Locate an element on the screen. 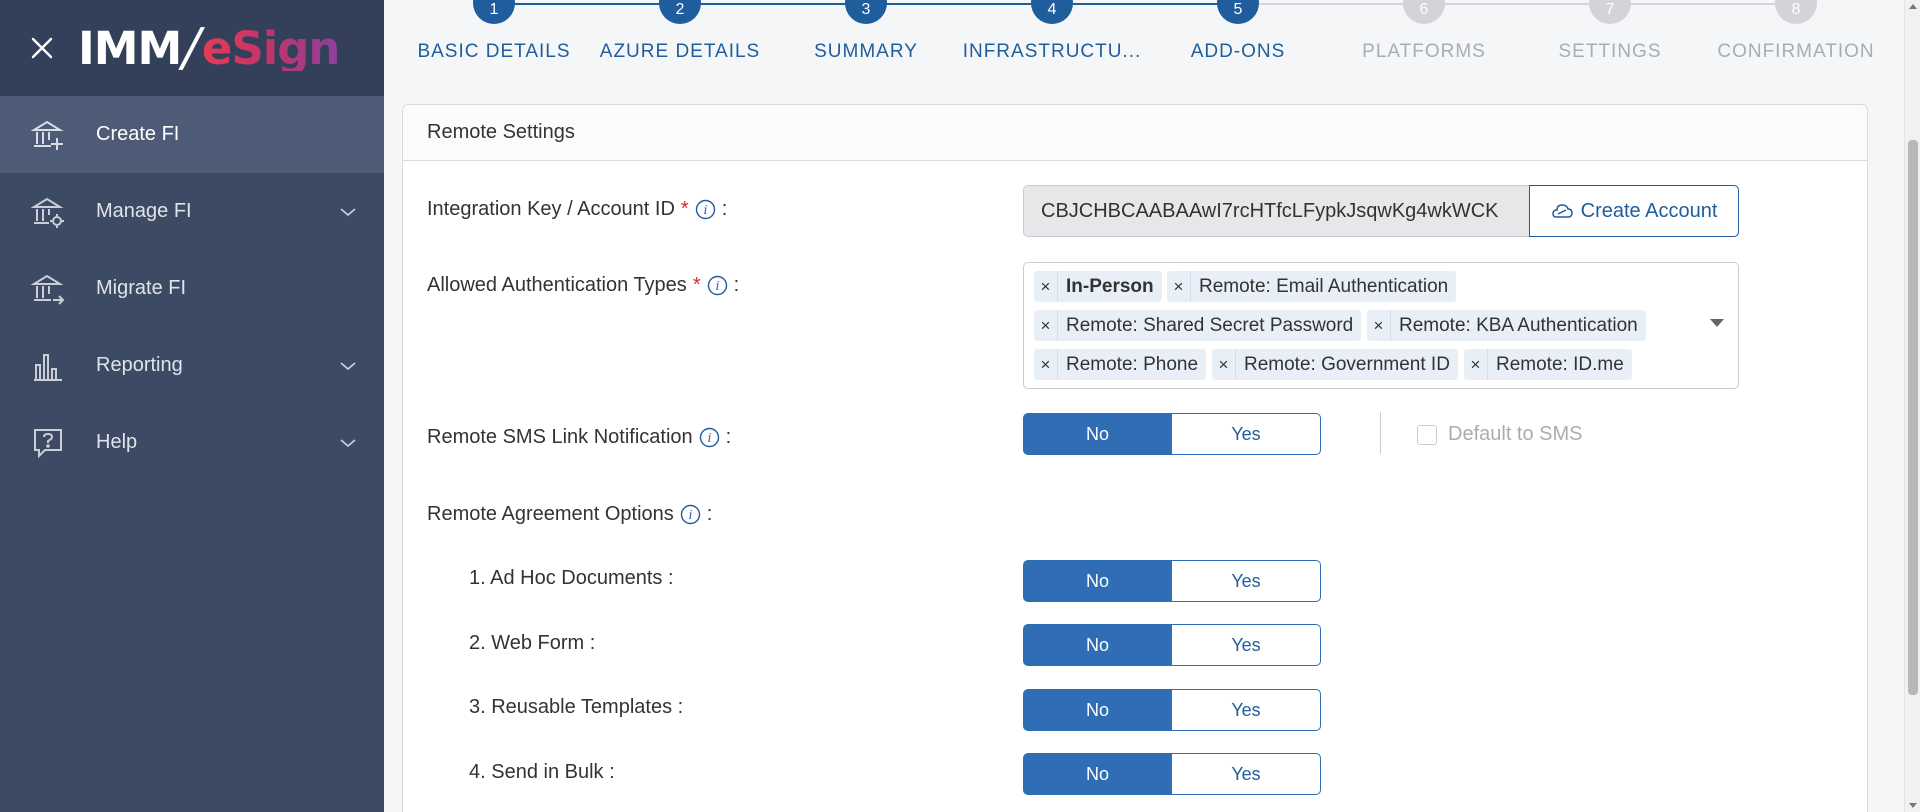  auth-tag-shared-secret: × Remote: Shared Secret Password is located at coordinates (1198, 325).